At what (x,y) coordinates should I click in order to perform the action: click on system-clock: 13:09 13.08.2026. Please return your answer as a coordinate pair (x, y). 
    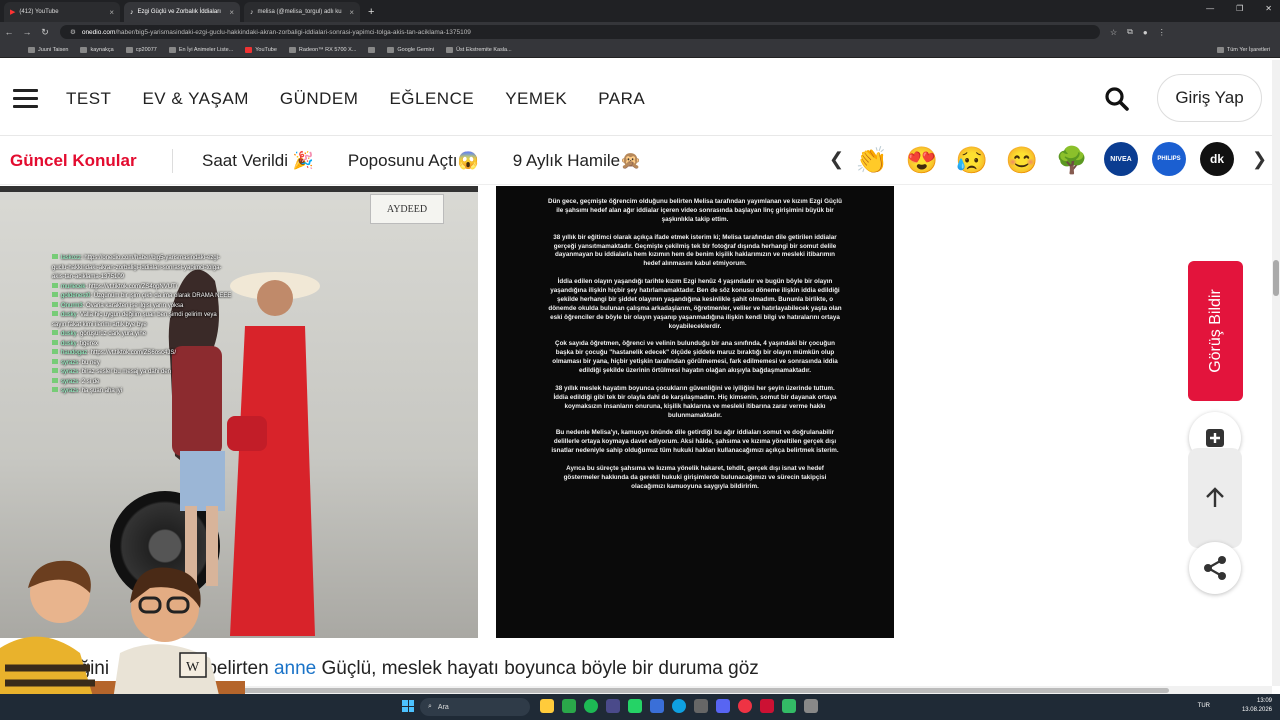
    Looking at the image, I should click on (1257, 706).